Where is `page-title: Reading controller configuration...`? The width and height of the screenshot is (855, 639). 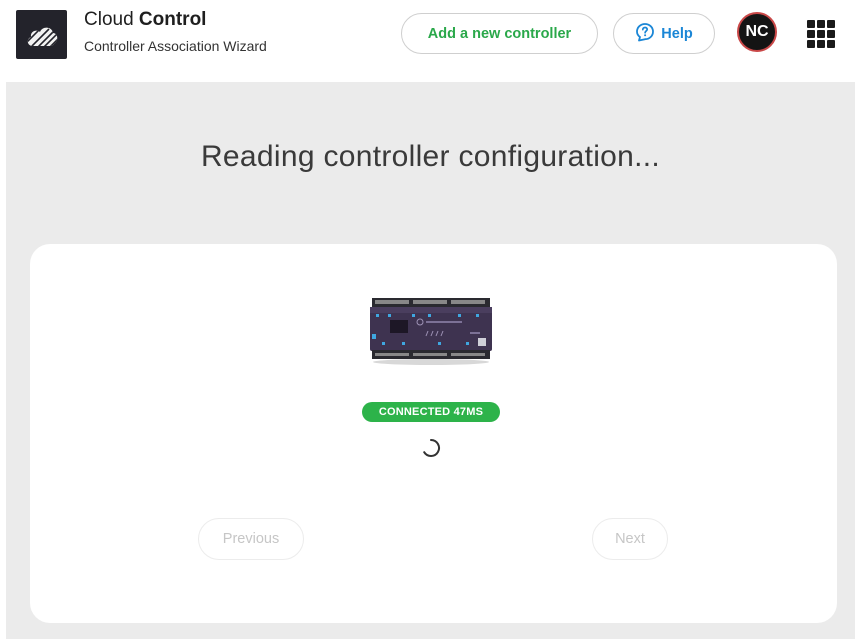 page-title: Reading controller configuration... is located at coordinates (430, 156).